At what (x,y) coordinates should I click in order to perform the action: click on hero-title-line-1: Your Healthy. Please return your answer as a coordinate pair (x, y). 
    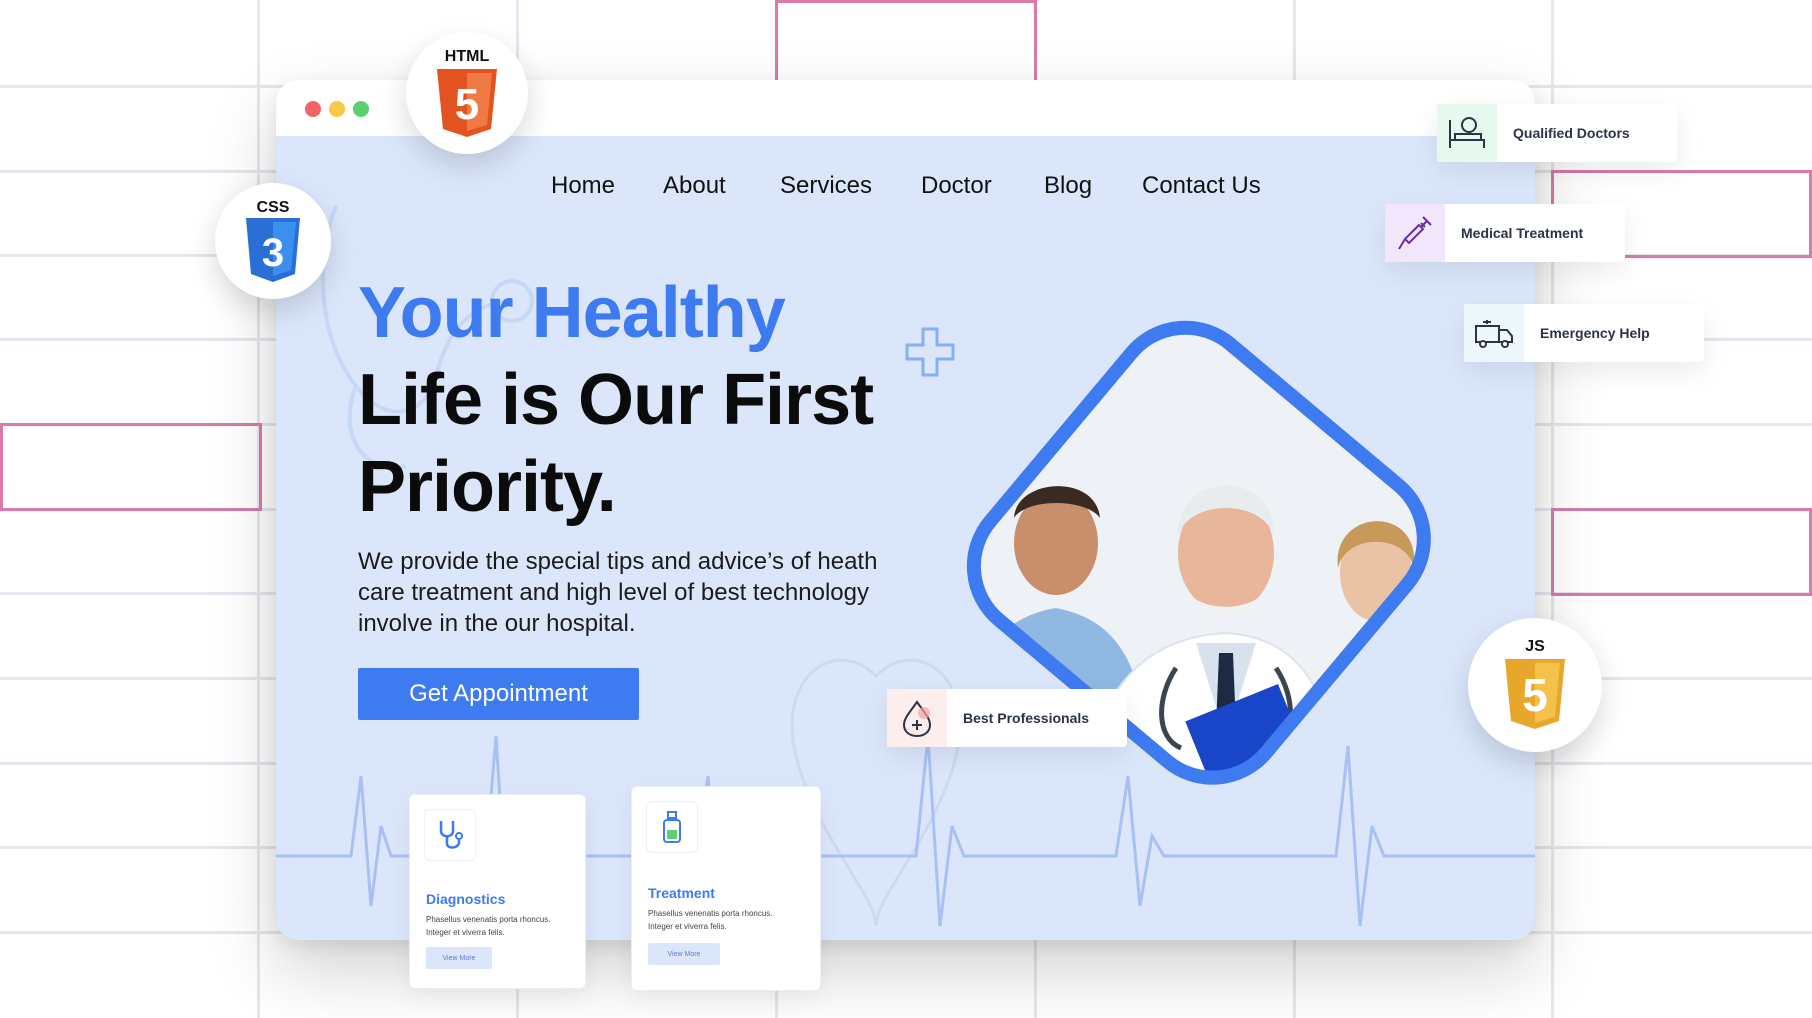
    Looking at the image, I should click on (572, 313).